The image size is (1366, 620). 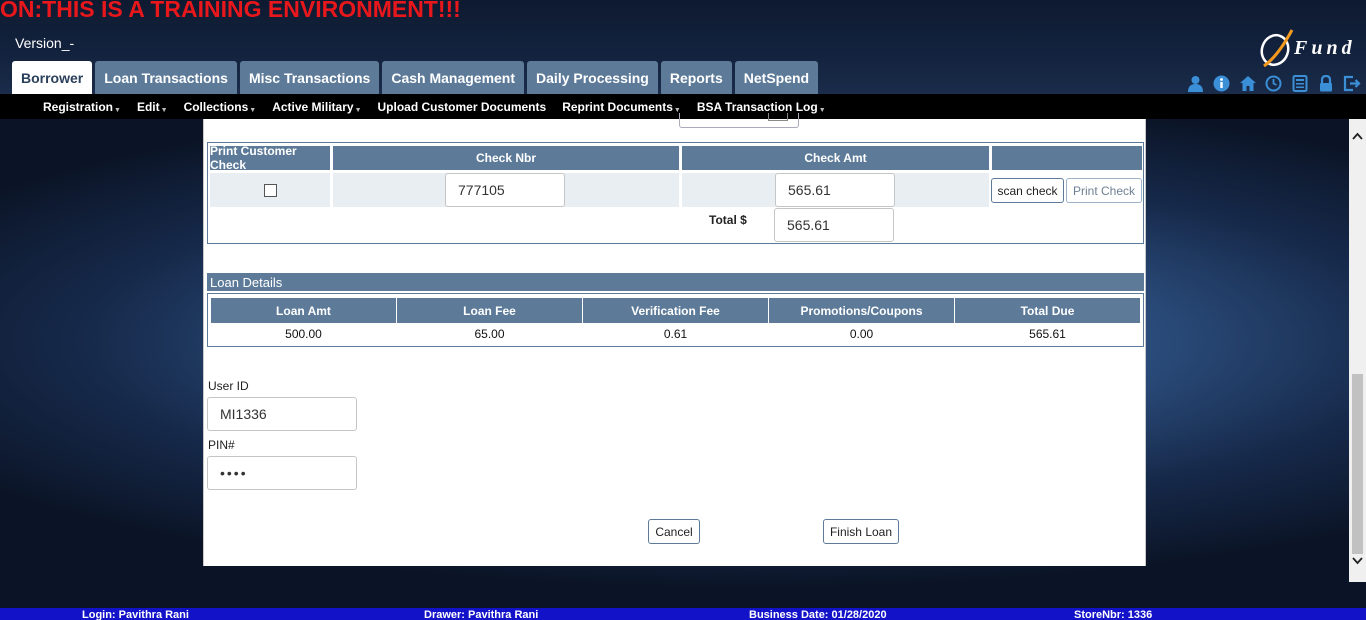 I want to click on version-label: Version_-, so click(x=45, y=43).